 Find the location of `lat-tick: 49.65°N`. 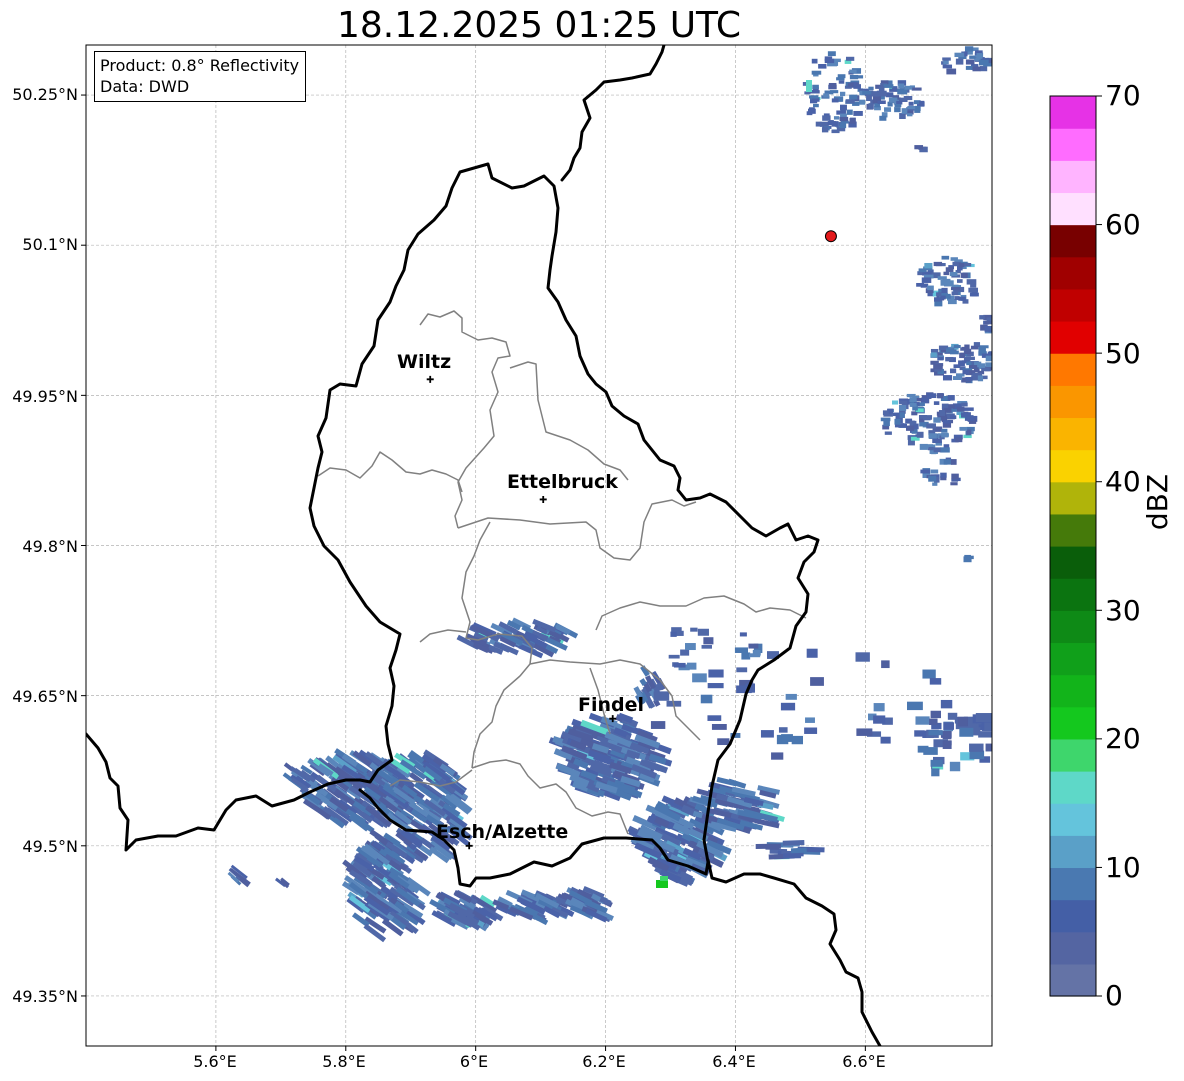

lat-tick: 49.65°N is located at coordinates (45, 696).